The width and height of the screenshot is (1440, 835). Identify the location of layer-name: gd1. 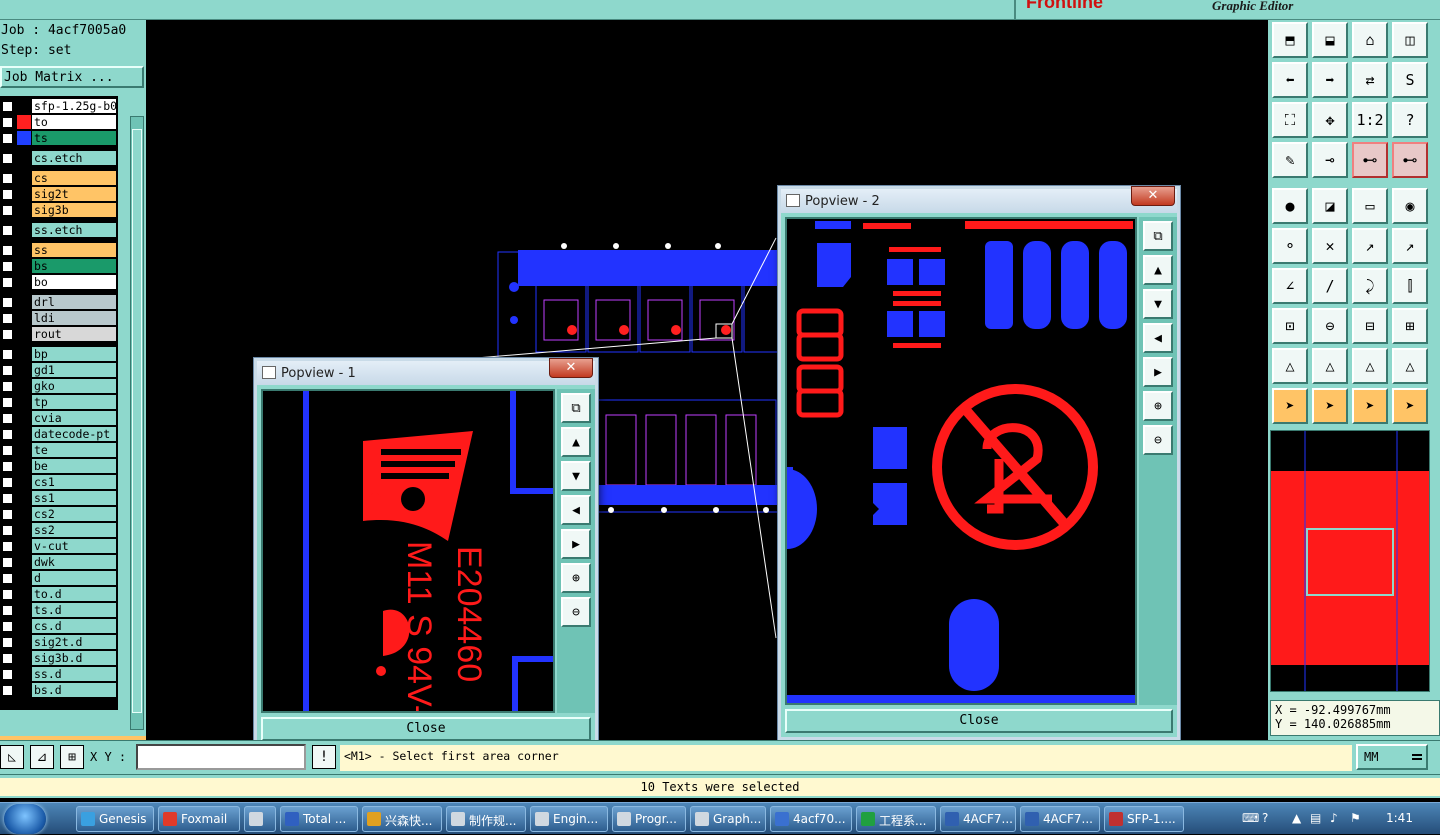
(74, 370).